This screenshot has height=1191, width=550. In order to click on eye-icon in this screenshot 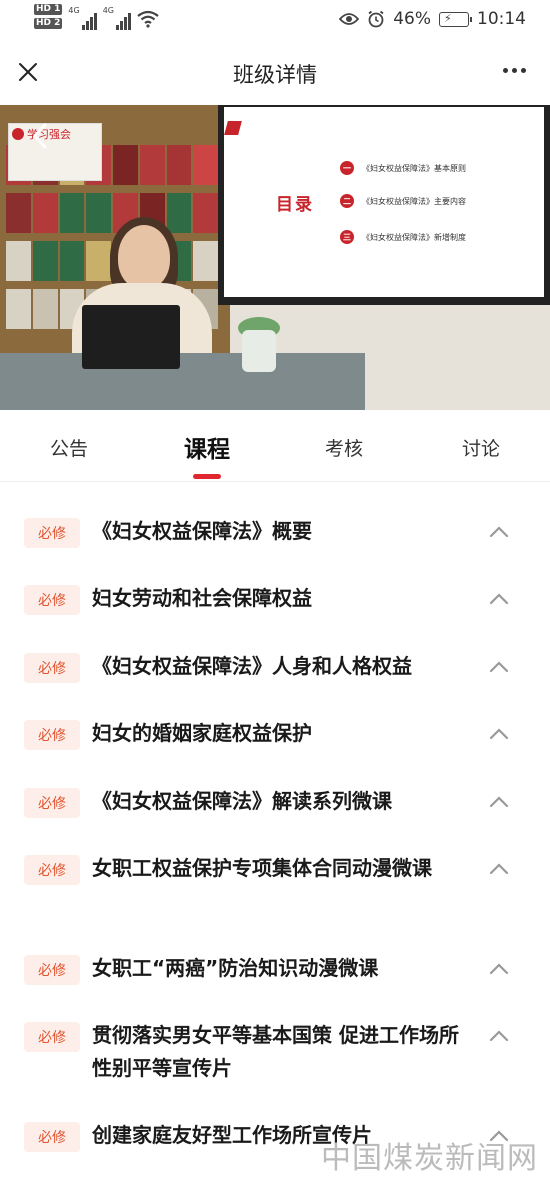, I will do `click(349, 19)`.